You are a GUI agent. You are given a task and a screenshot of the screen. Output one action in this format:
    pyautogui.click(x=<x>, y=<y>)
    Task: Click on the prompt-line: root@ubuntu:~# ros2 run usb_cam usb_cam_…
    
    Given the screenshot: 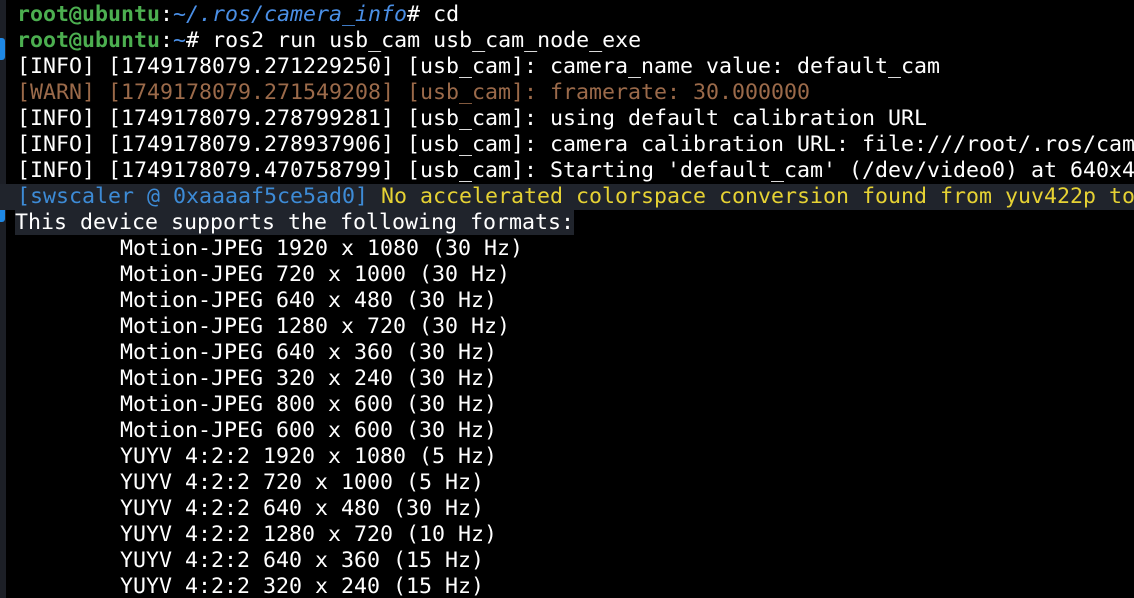 What is the action you would take?
    pyautogui.click(x=575, y=41)
    